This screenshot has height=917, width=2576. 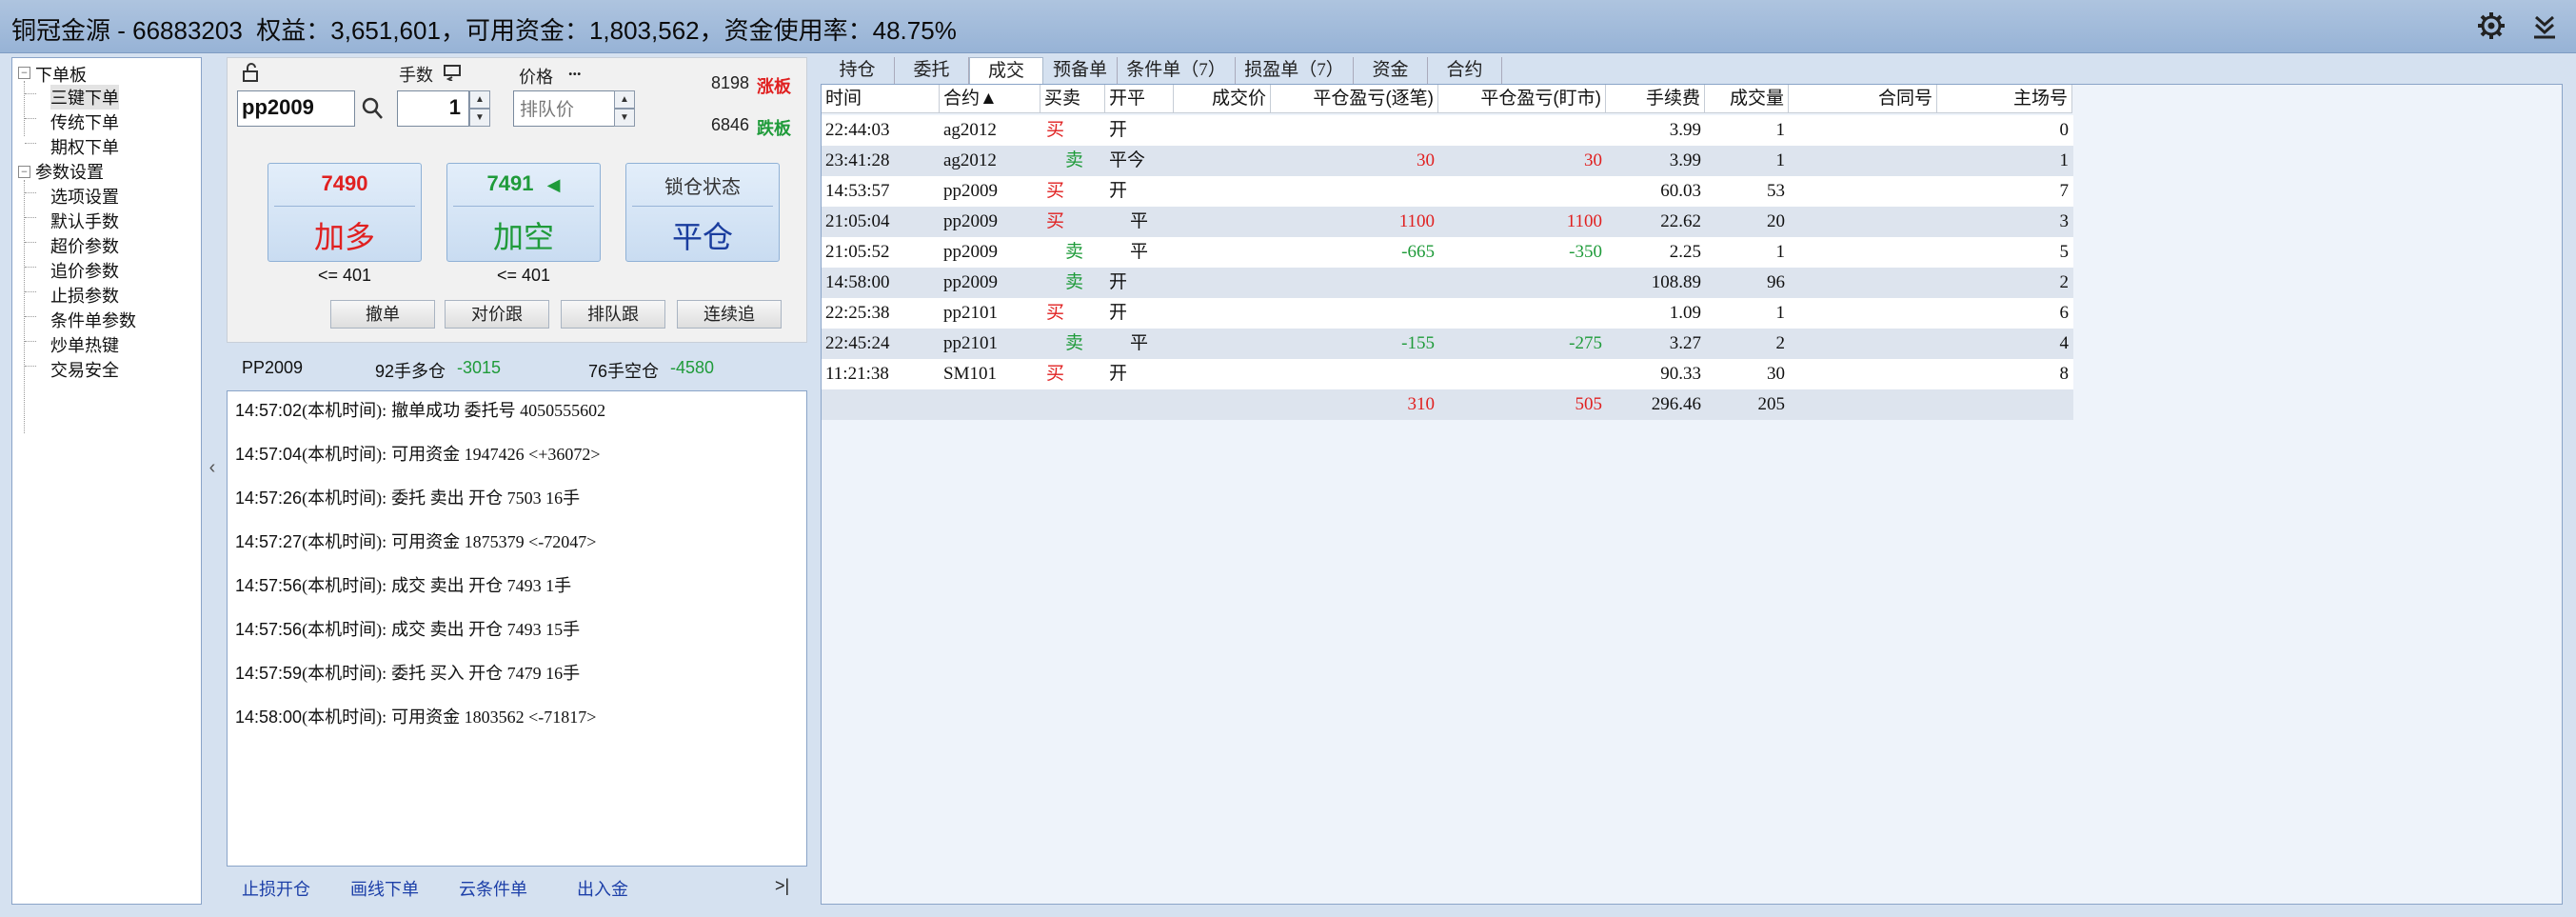 What do you see at coordinates (1655, 99) in the screenshot?
I see `col-header-fee: 手续费` at bounding box center [1655, 99].